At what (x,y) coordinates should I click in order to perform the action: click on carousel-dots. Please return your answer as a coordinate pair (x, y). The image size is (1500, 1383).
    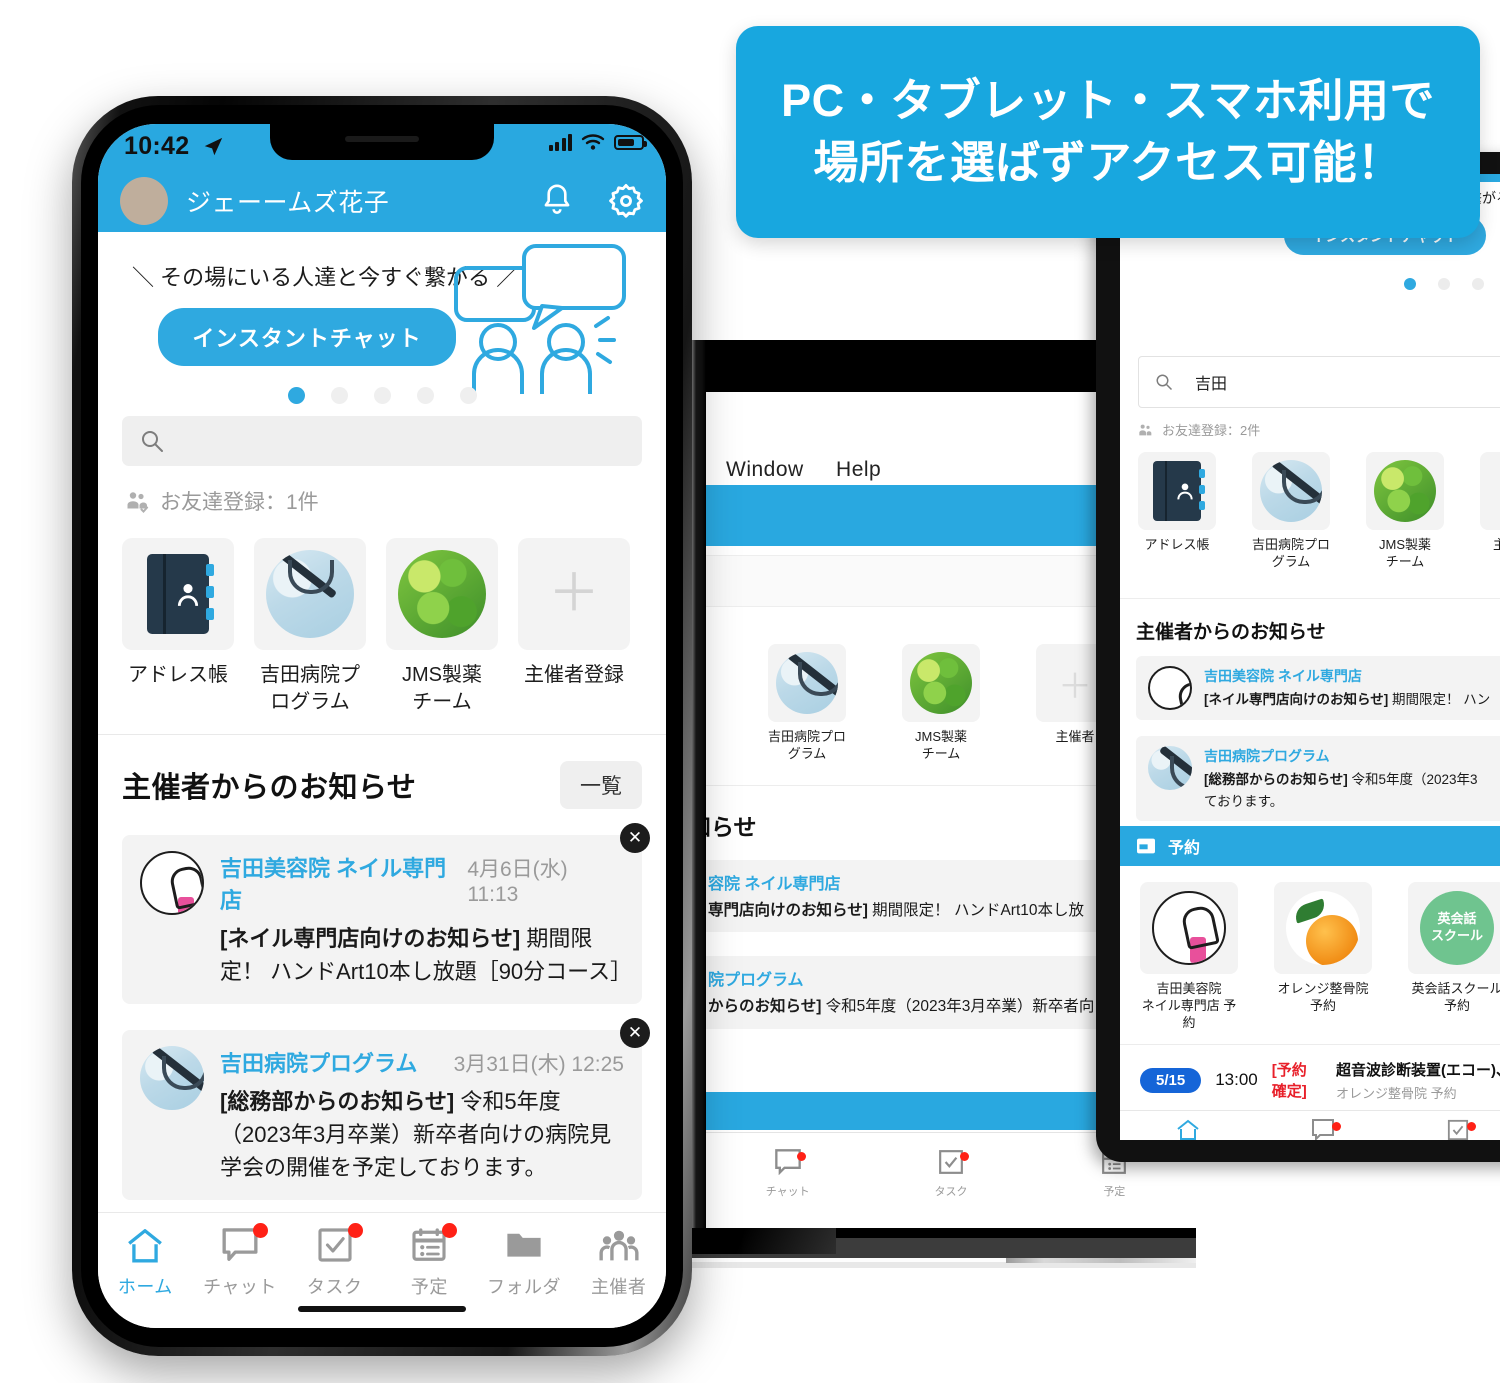
    Looking at the image, I should click on (382, 395).